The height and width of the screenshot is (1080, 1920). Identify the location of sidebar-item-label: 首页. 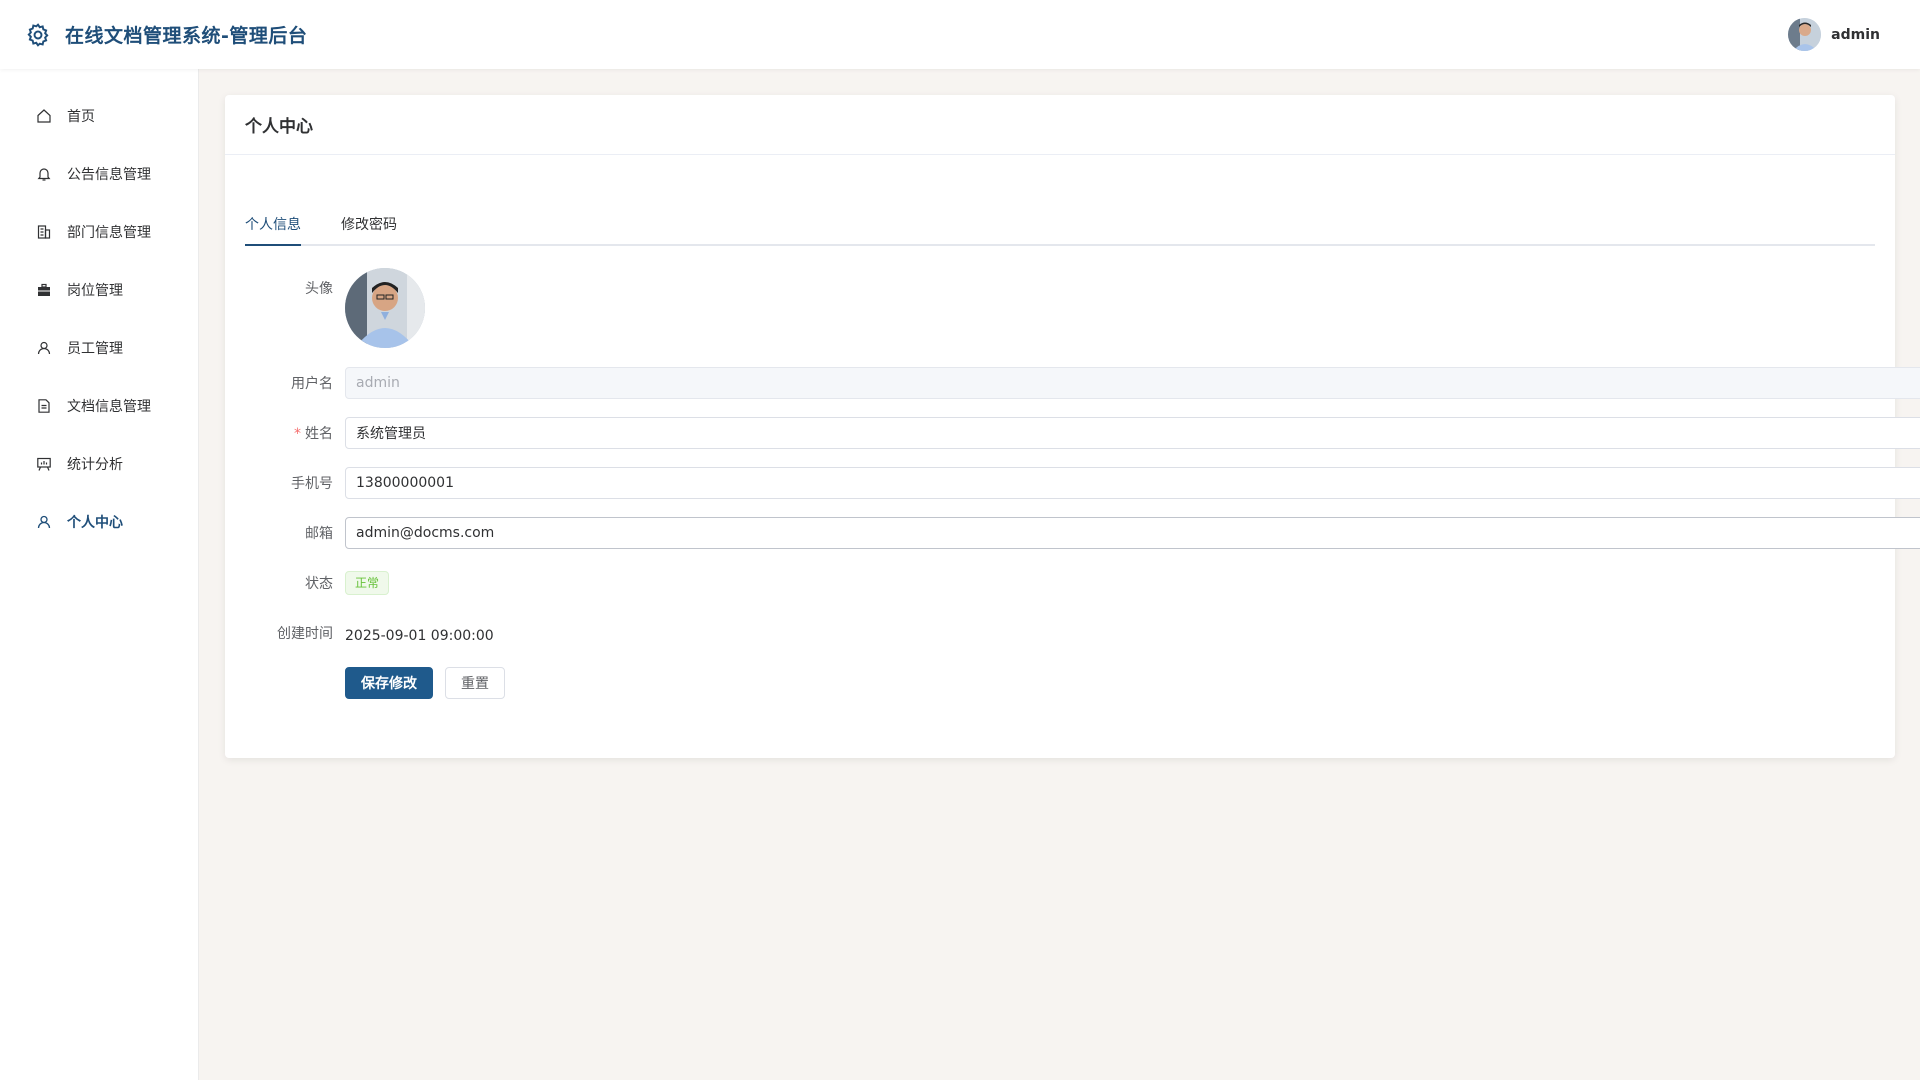
(81, 117).